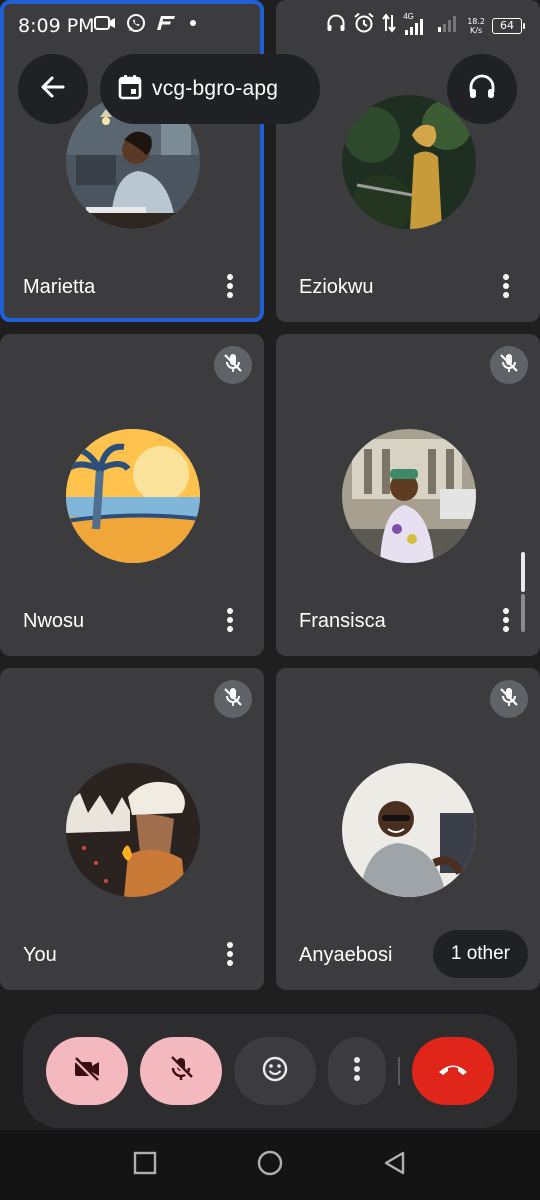 The image size is (540, 1200). What do you see at coordinates (54, 621) in the screenshot?
I see `participant-name: Nwosu` at bounding box center [54, 621].